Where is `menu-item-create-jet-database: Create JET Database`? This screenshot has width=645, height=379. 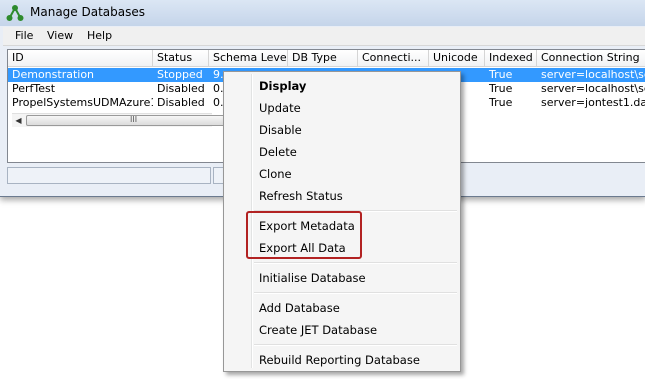
menu-item-create-jet-database: Create JET Database is located at coordinates (318, 330).